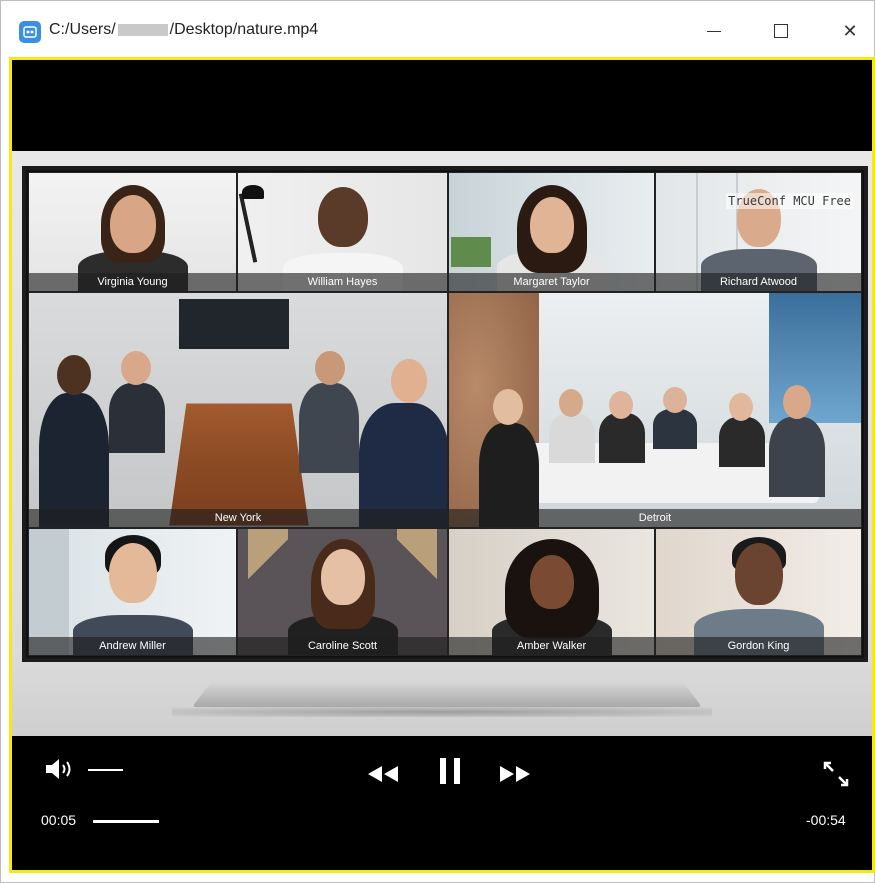 The image size is (875, 883). Describe the element at coordinates (442, 712) in the screenshot. I see `tv-stand-shadow` at that location.